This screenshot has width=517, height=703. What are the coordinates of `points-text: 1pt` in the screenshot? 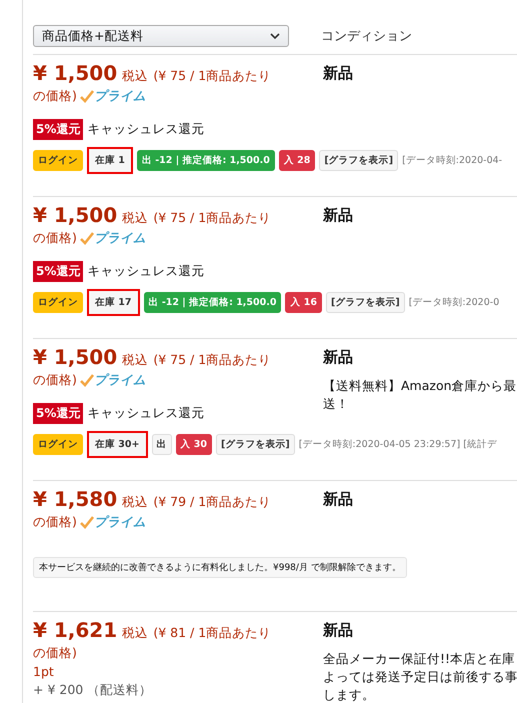 It's located at (44, 672).